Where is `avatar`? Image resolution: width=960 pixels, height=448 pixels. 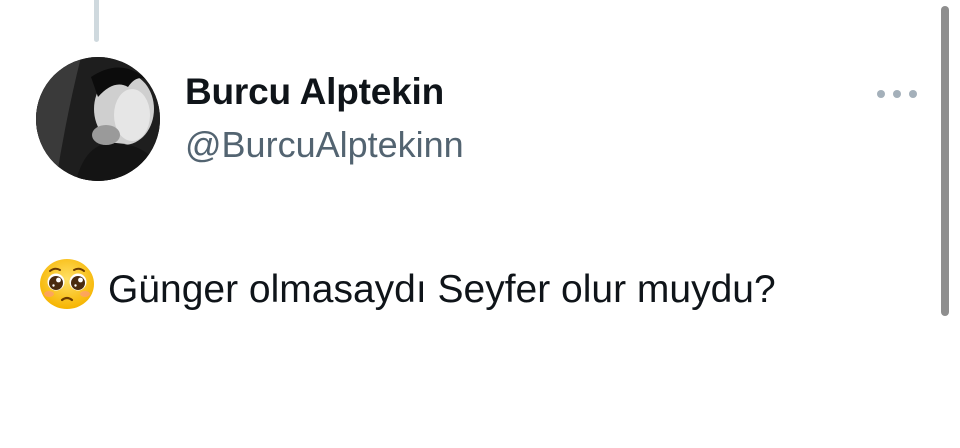 avatar is located at coordinates (98, 119).